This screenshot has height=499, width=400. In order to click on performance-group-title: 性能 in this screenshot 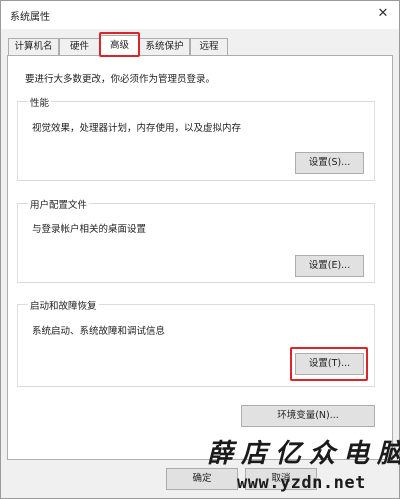, I will do `click(40, 102)`.